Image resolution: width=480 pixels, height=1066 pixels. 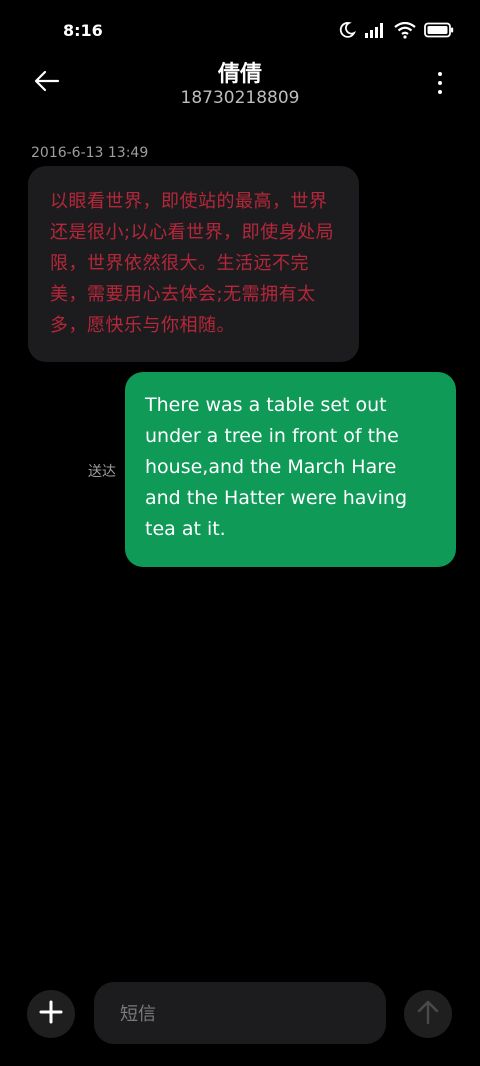 I want to click on moon-icon, so click(x=347, y=30).